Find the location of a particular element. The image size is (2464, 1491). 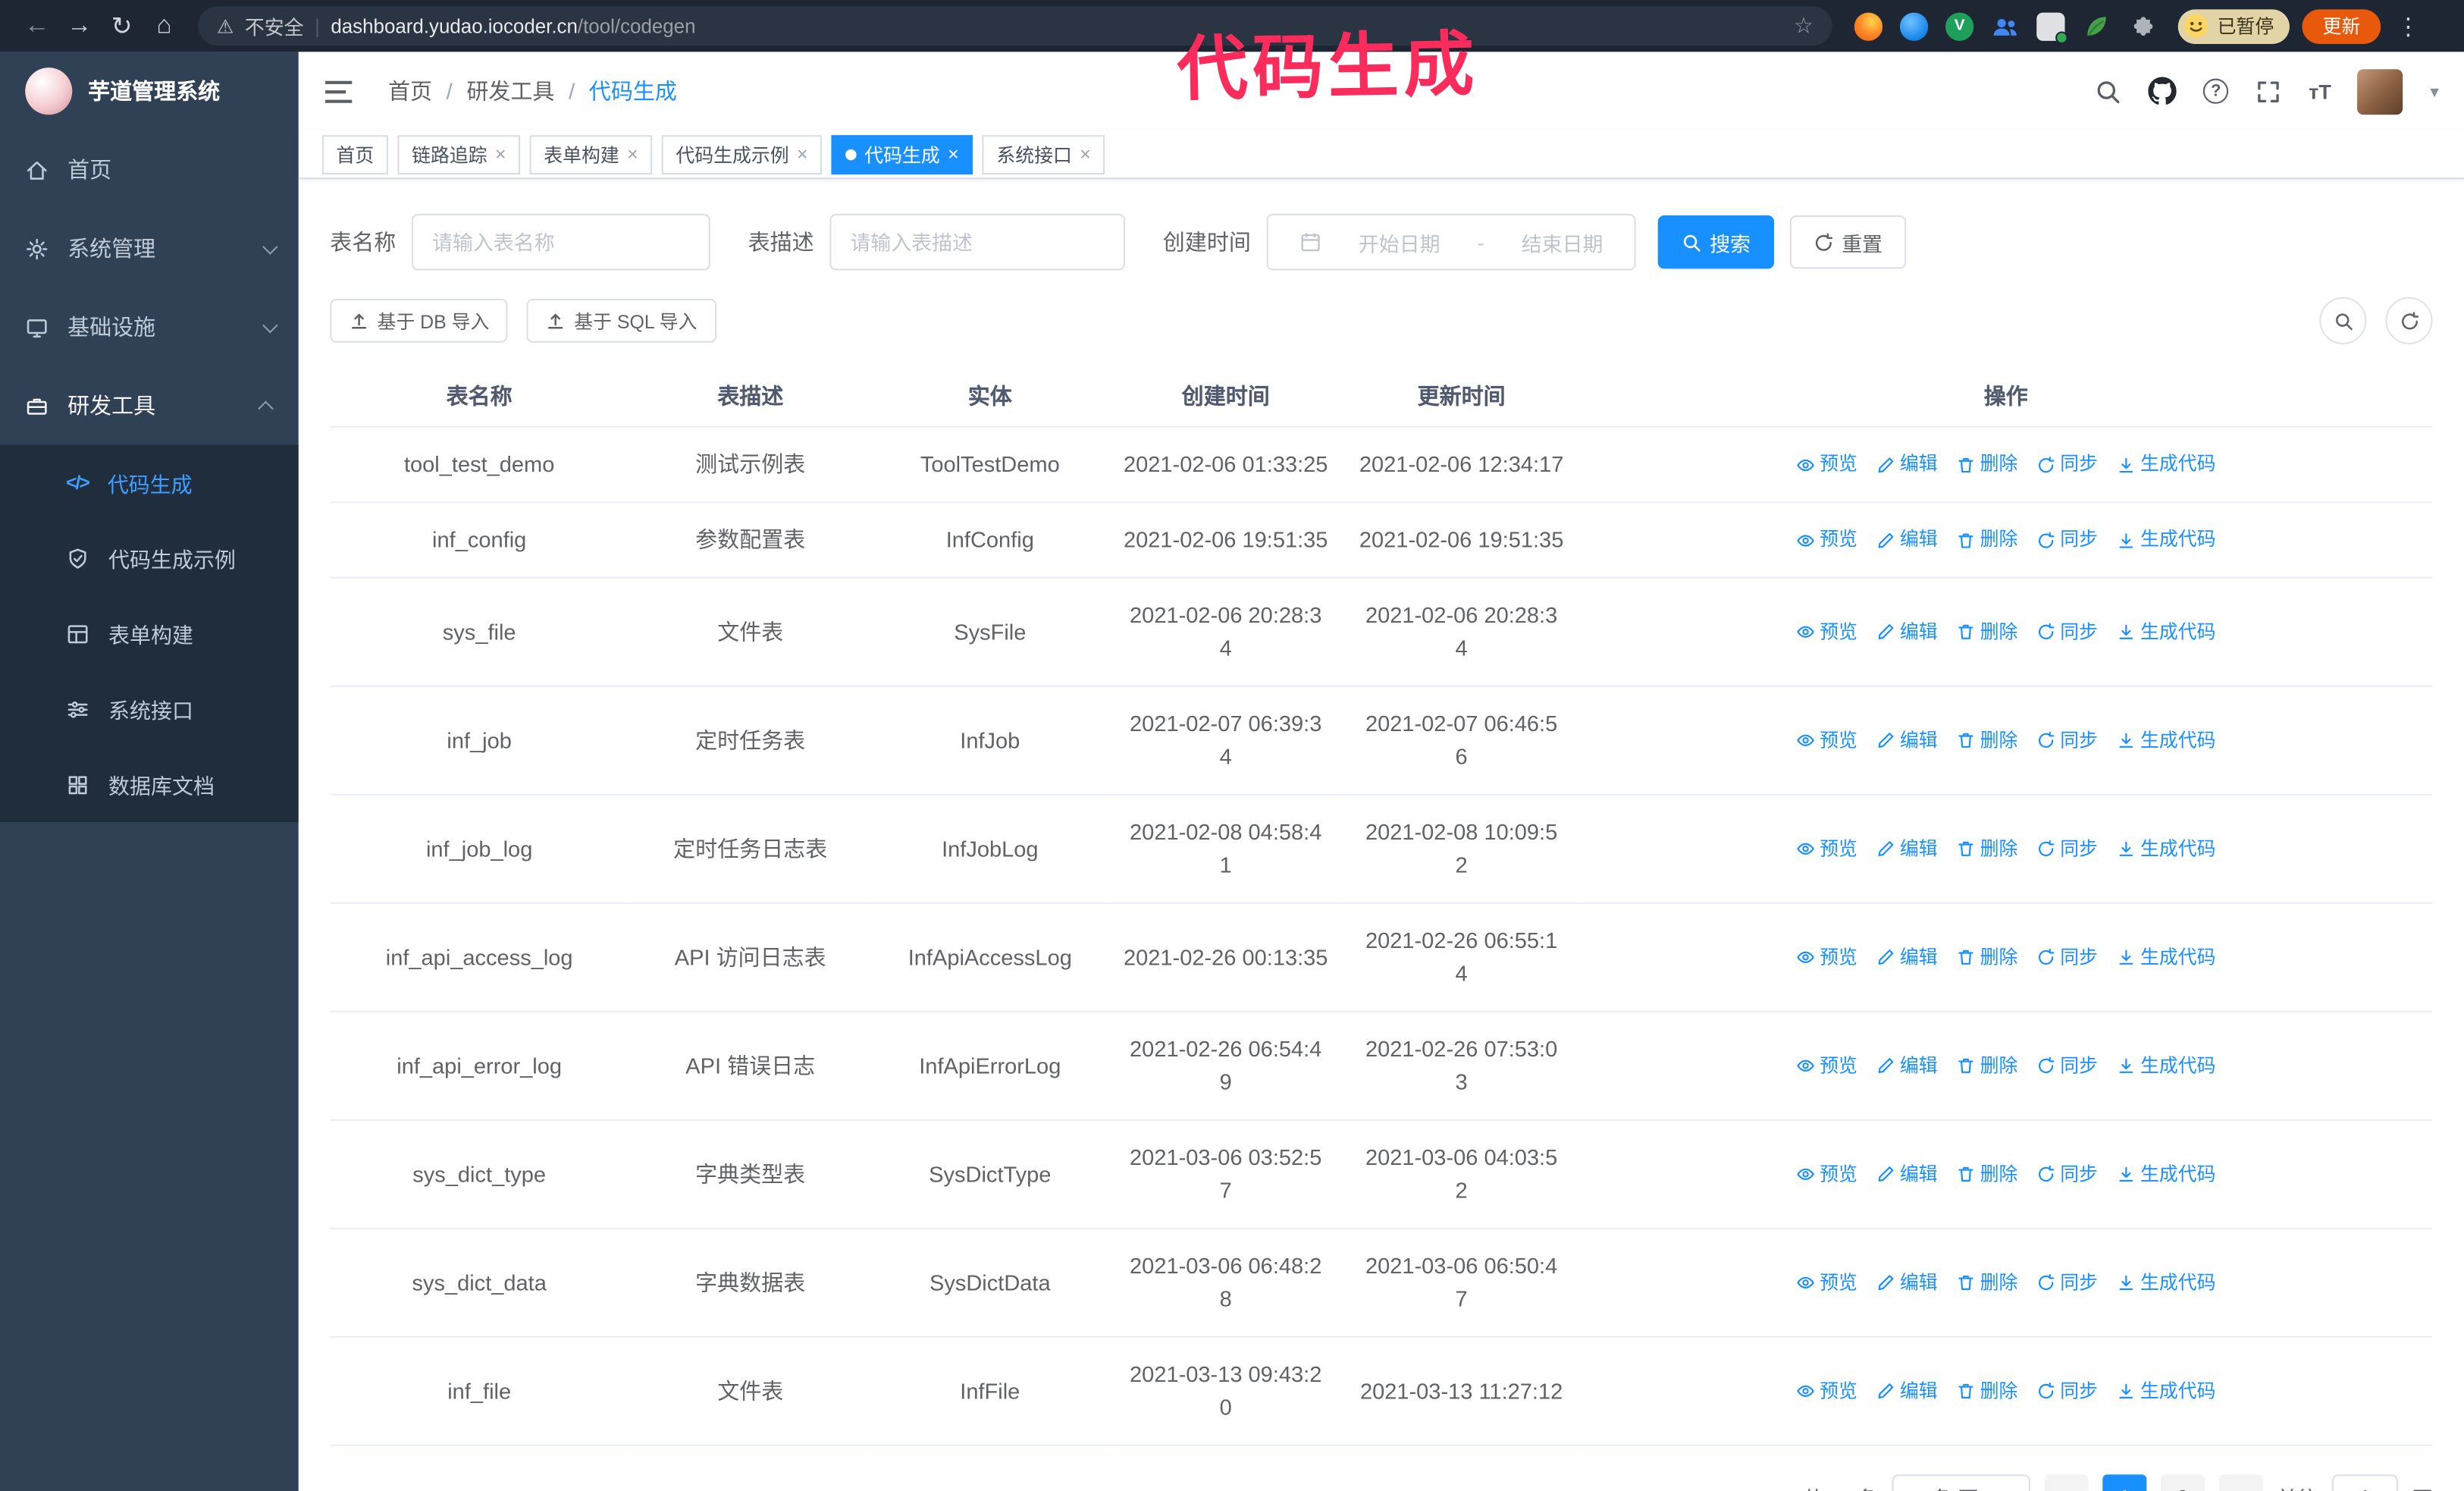

browser-reload-icon: ↻ is located at coordinates (122, 26).